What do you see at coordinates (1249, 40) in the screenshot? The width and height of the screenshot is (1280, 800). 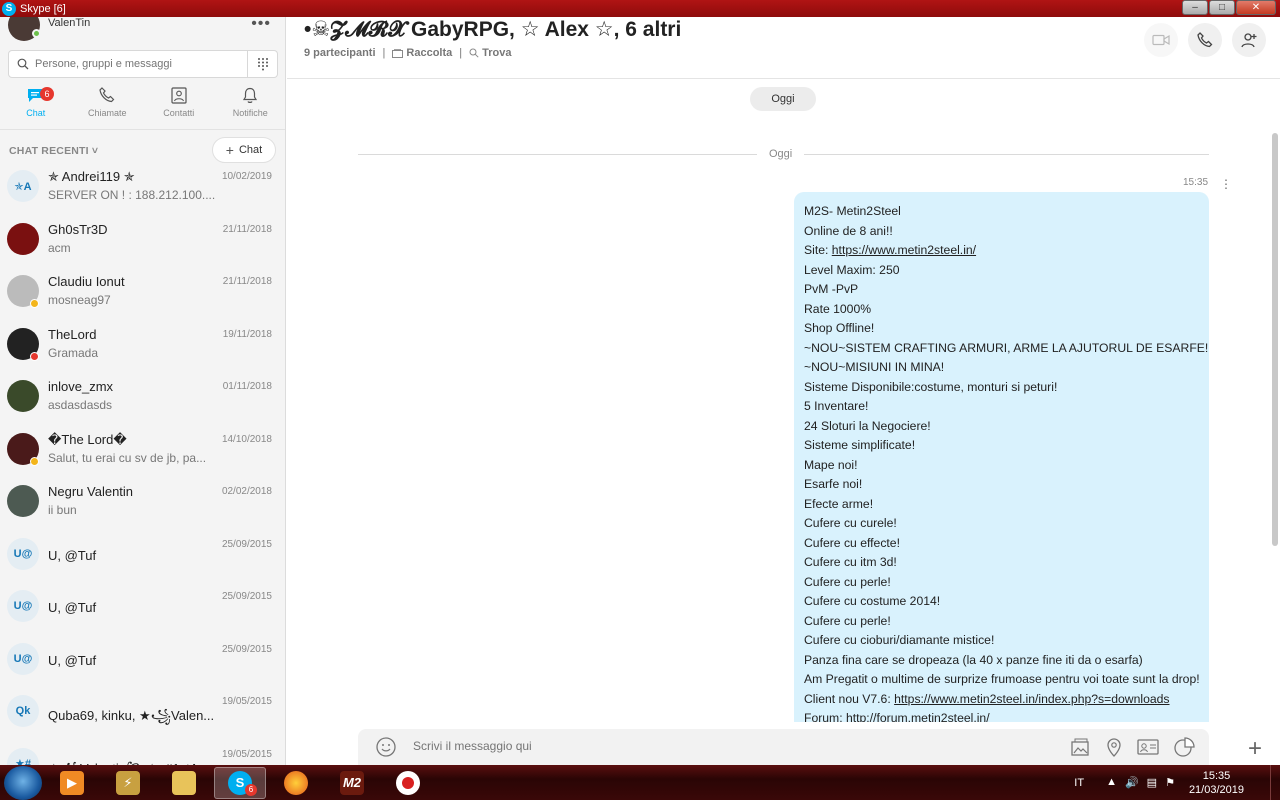 I see `add-people-button` at bounding box center [1249, 40].